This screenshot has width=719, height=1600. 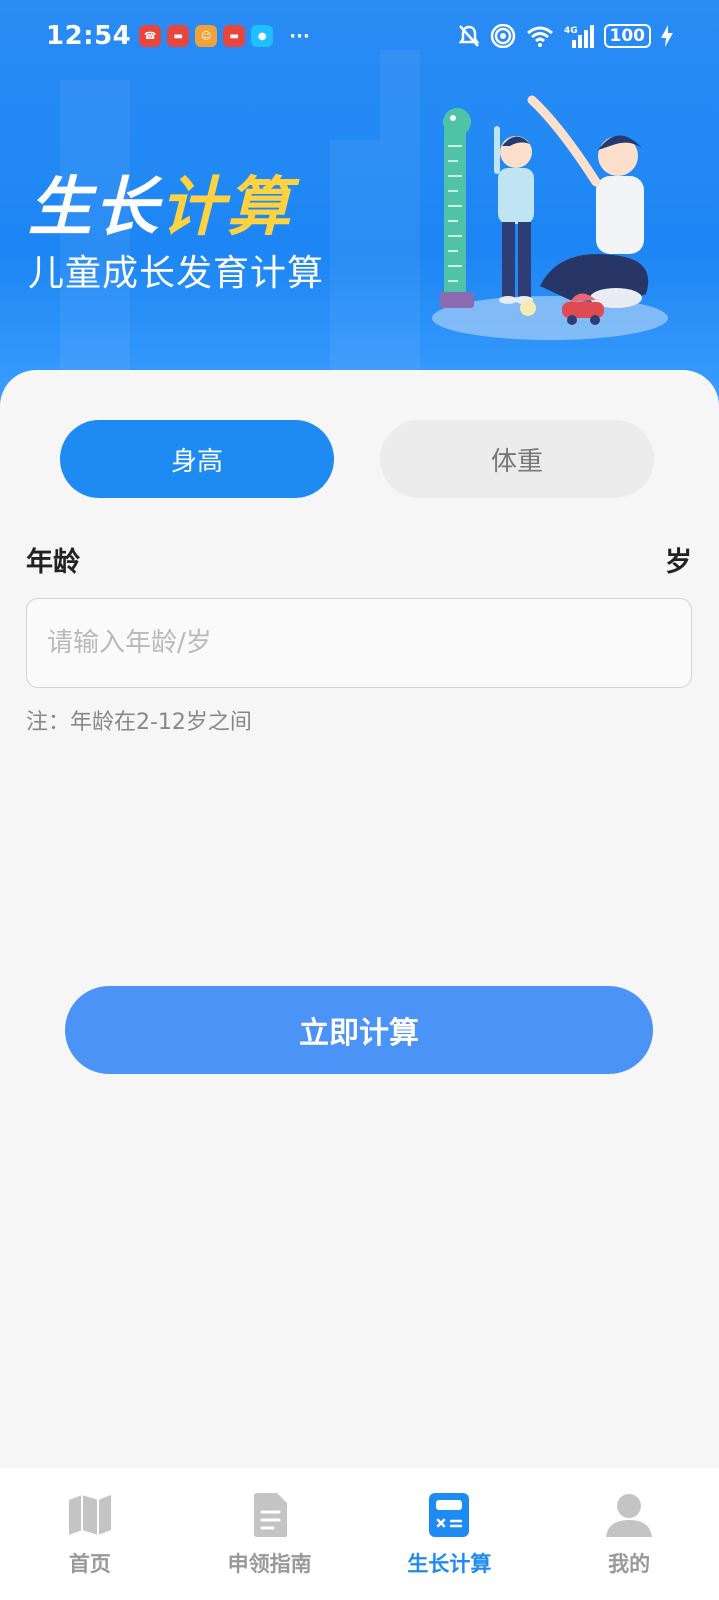 I want to click on age-unit: 岁, so click(x=678, y=562).